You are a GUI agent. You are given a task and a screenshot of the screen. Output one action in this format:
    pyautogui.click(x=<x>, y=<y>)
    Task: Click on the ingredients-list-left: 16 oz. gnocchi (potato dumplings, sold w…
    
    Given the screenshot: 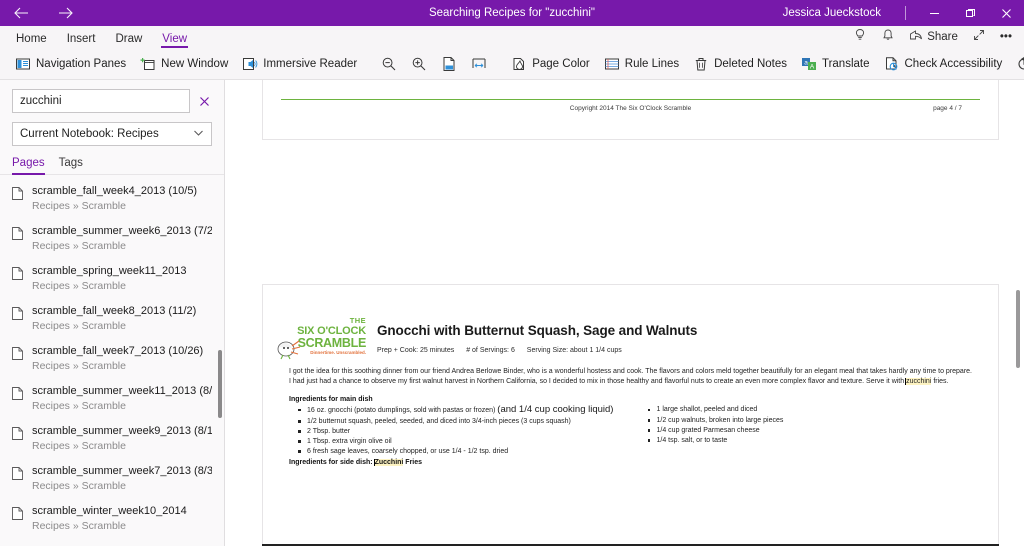 What is the action you would take?
    pyautogui.click(x=460, y=430)
    